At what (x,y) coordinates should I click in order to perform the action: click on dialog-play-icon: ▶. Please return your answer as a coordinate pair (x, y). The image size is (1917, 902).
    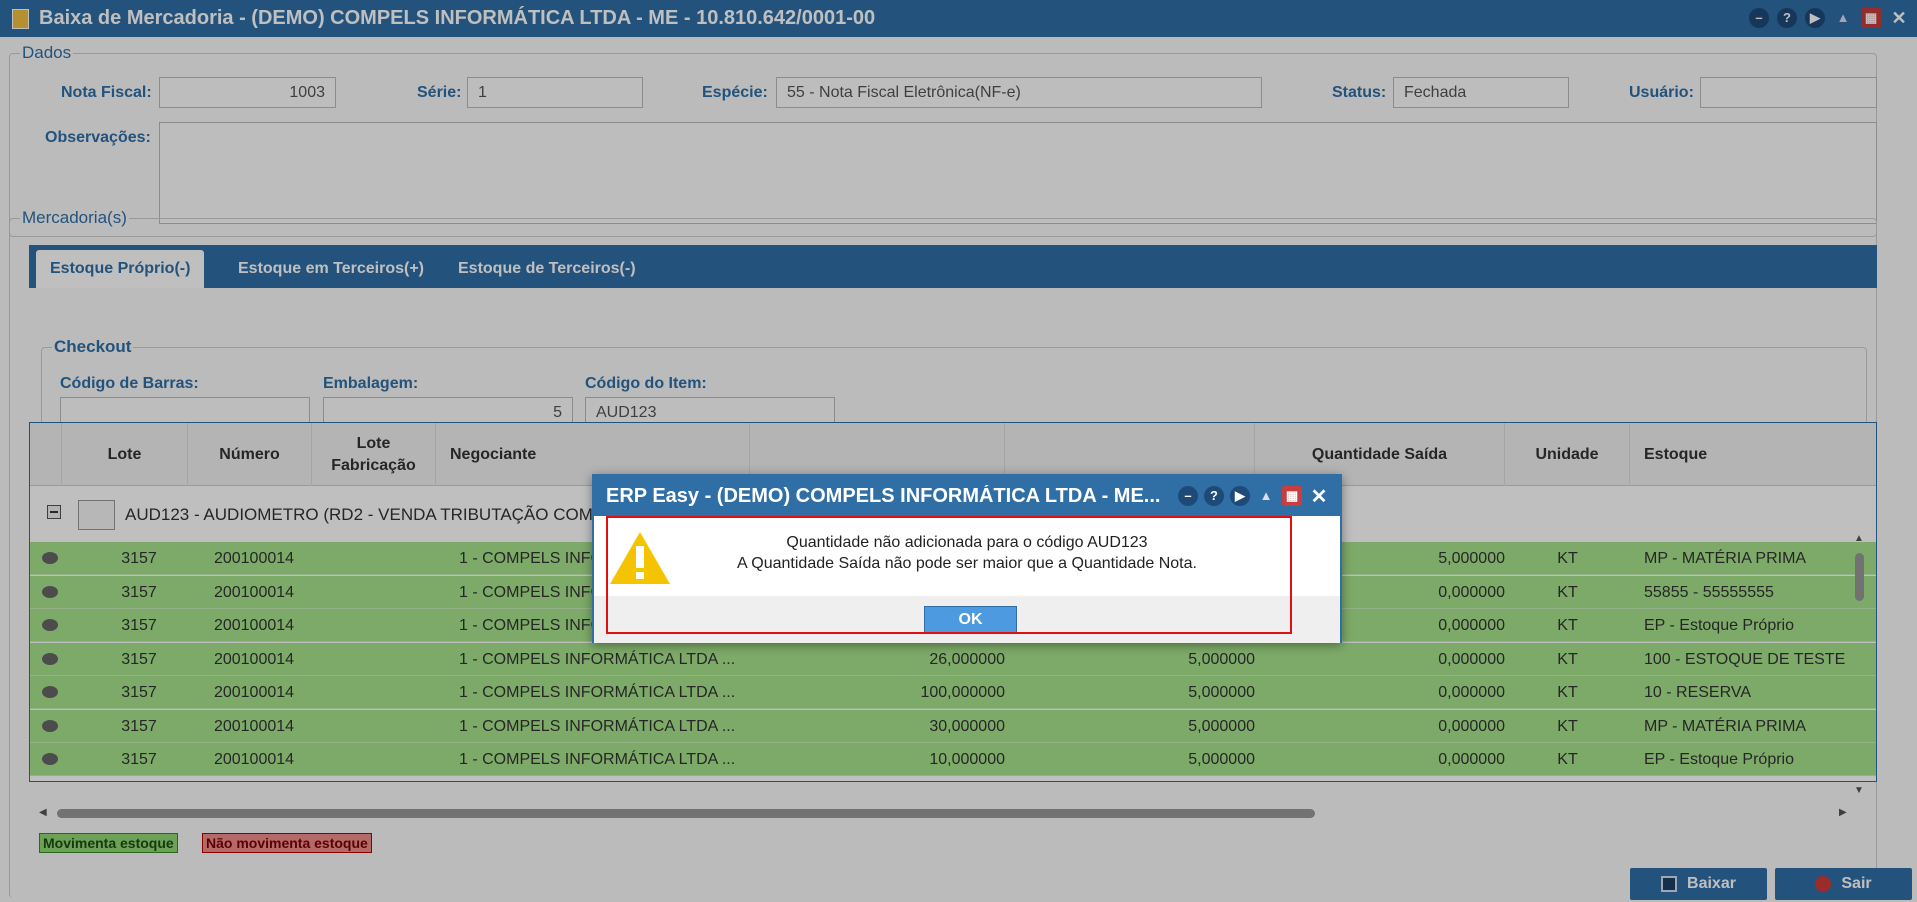
    Looking at the image, I should click on (1240, 496).